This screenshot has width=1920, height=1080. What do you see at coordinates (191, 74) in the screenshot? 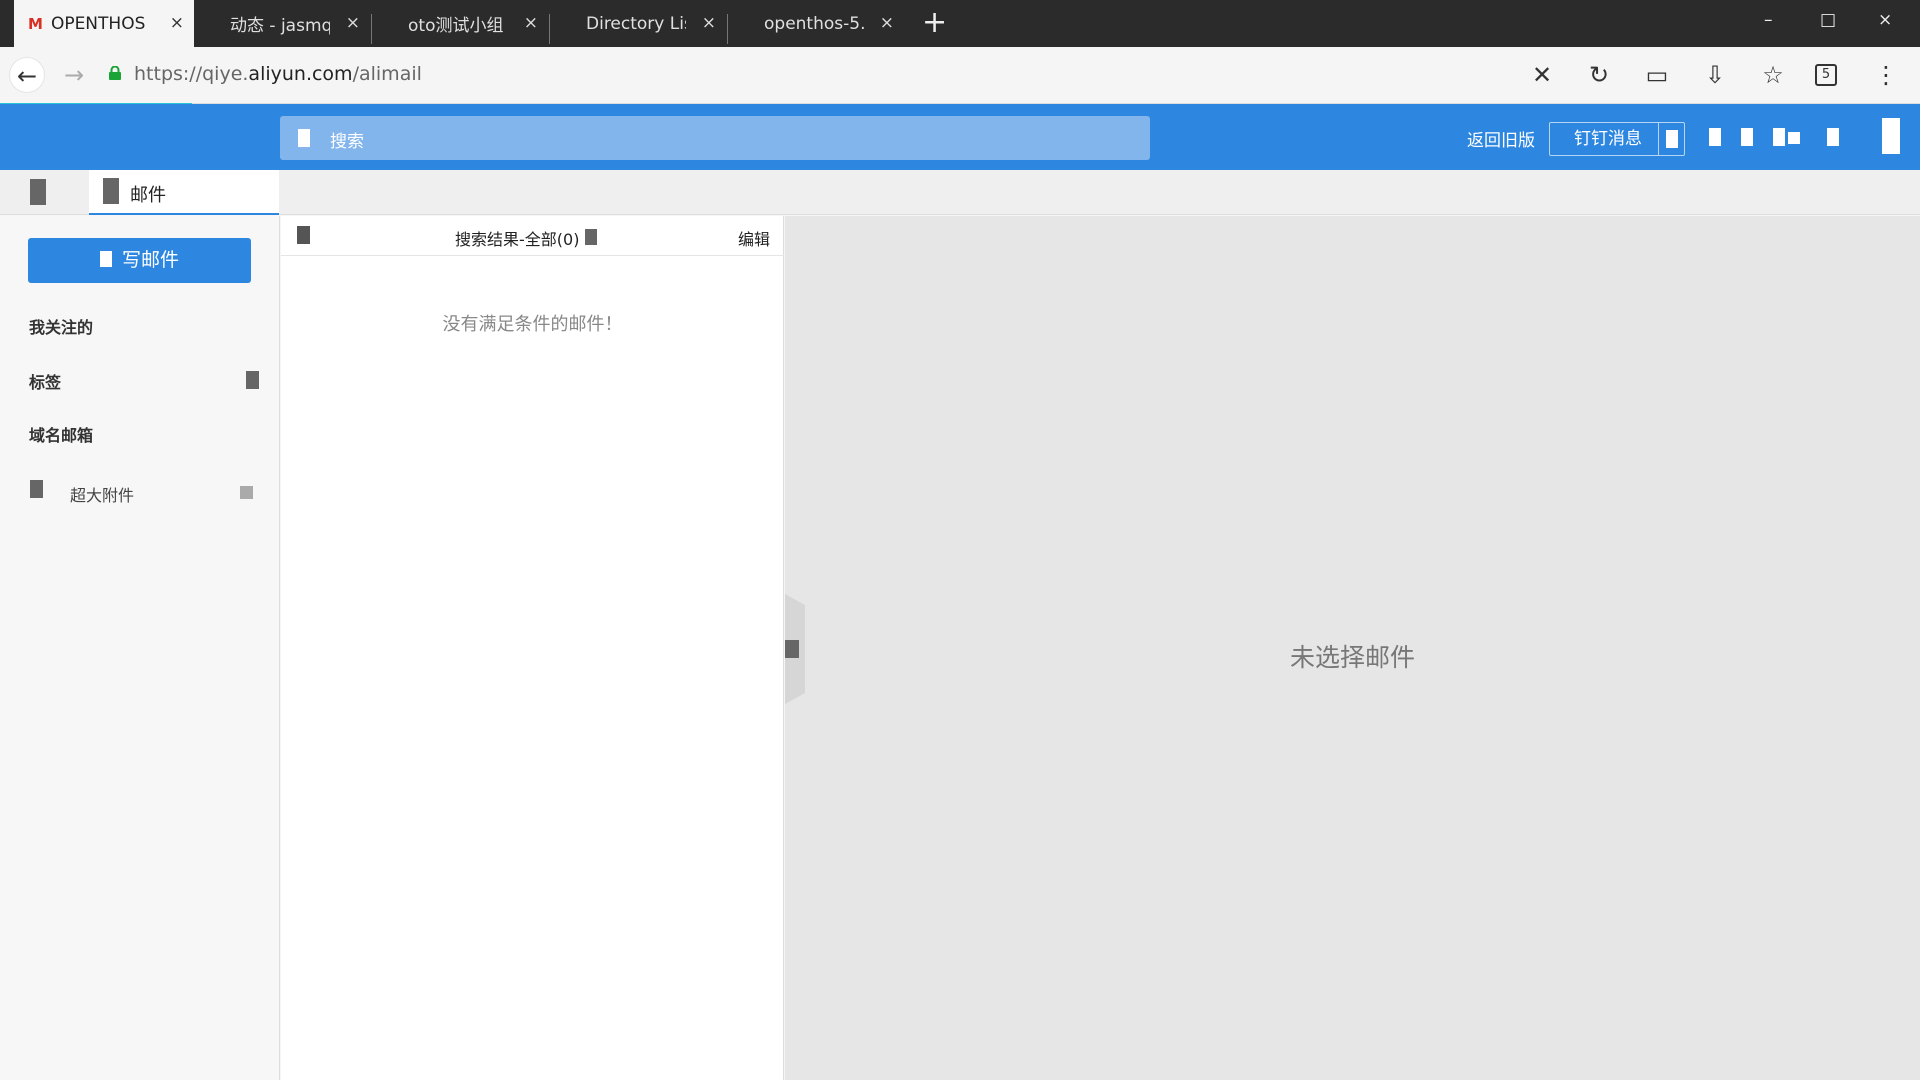
I see `url-prefix: https://qiye.` at bounding box center [191, 74].